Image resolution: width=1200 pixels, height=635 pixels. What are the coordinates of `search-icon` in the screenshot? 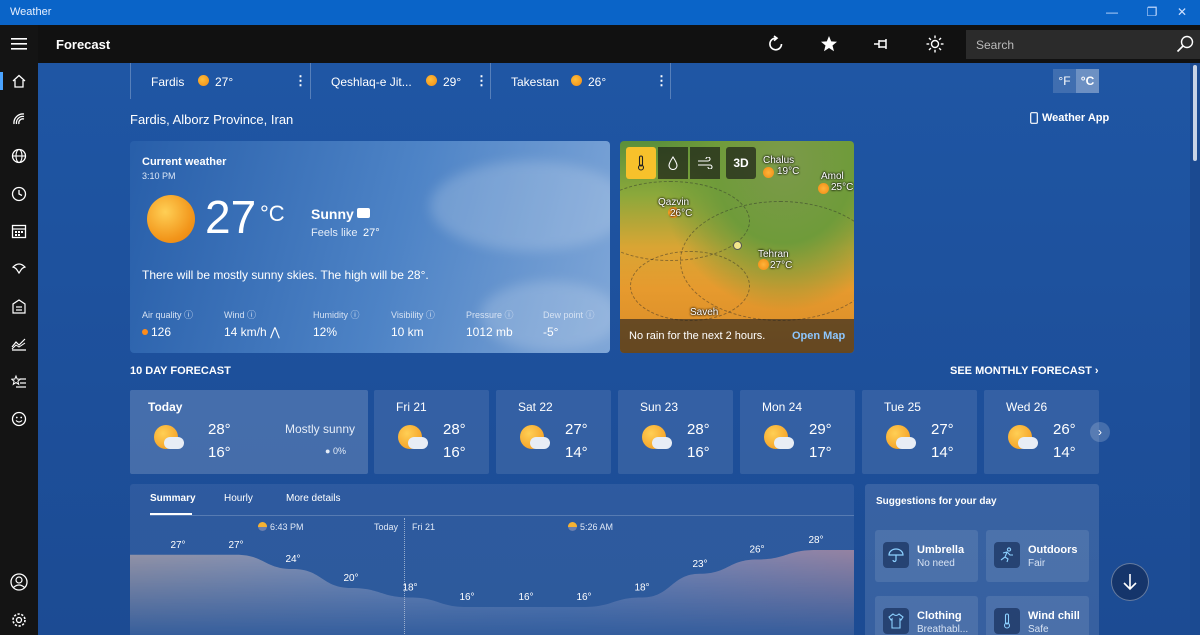 It's located at (1185, 46).